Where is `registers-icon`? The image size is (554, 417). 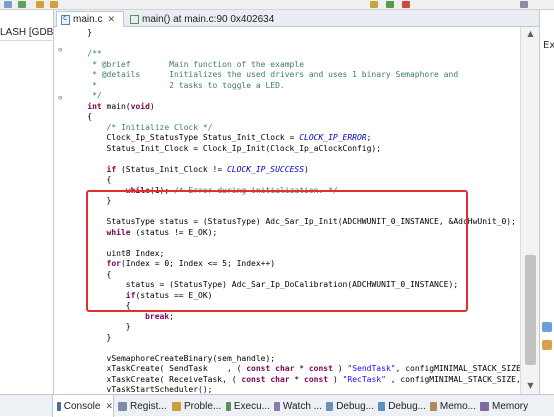 registers-icon is located at coordinates (122, 406).